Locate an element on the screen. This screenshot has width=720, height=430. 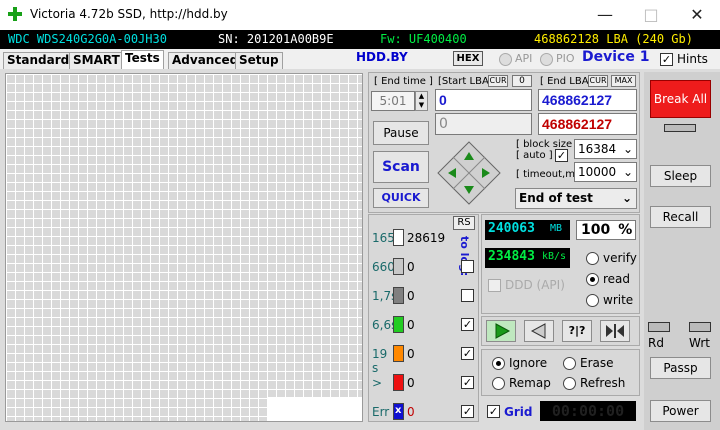
break-indicator is located at coordinates (680, 128).